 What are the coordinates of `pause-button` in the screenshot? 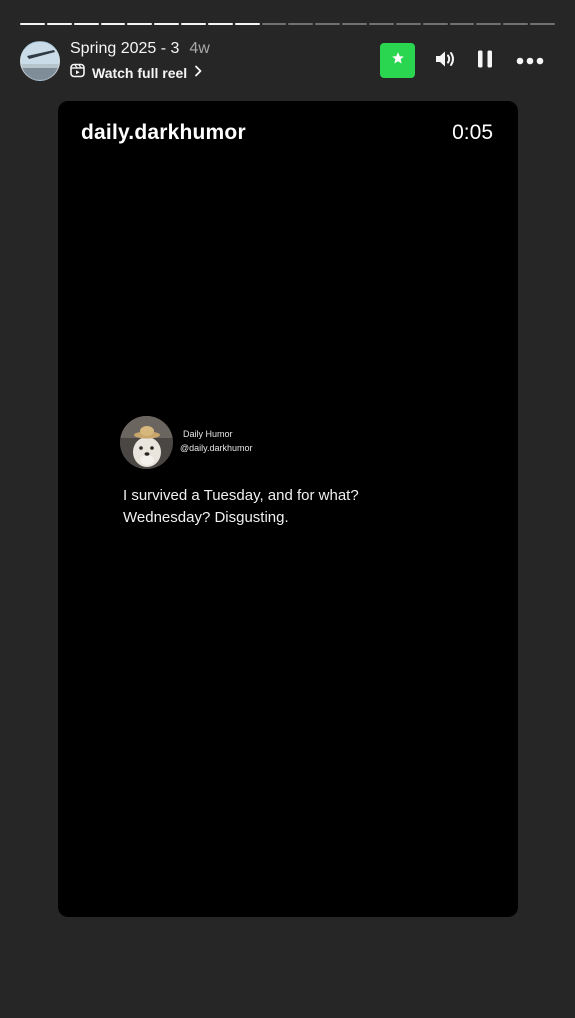 It's located at (485, 61).